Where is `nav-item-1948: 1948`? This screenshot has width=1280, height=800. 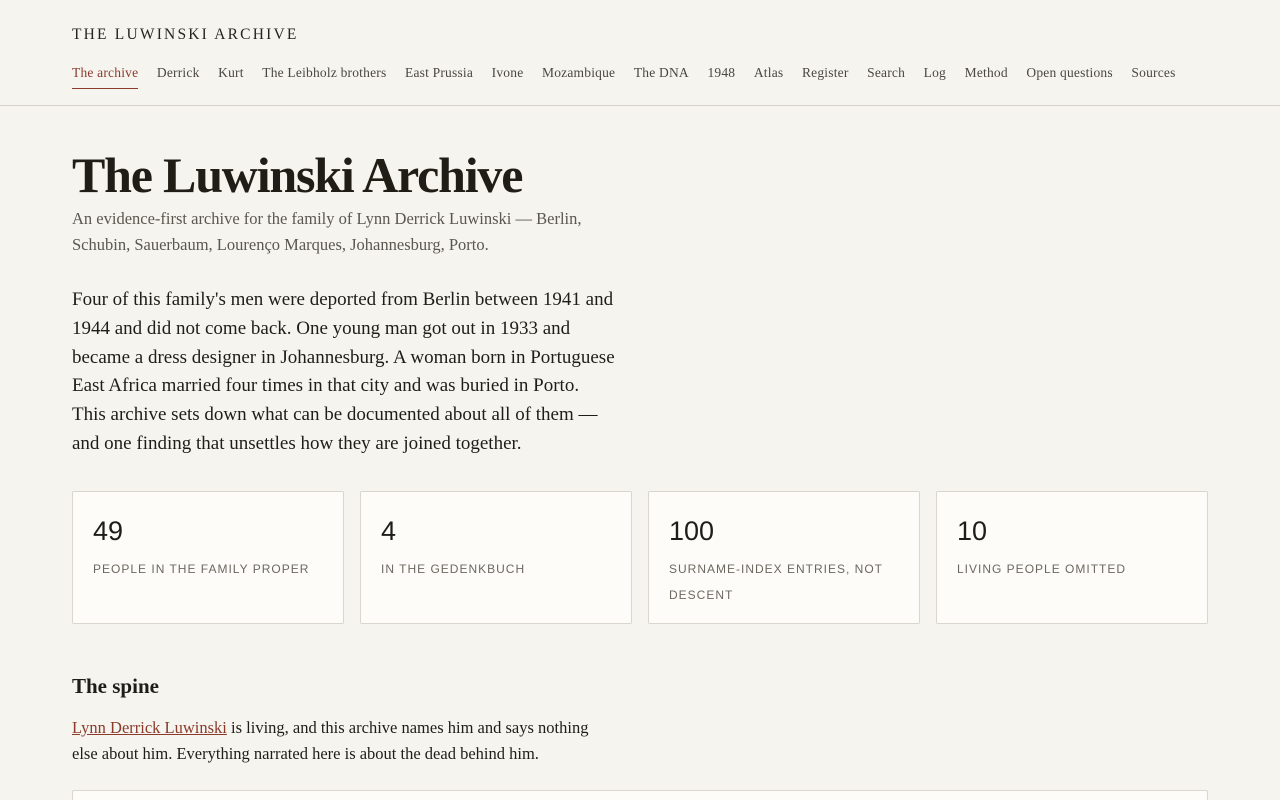
nav-item-1948: 1948 is located at coordinates (721, 76).